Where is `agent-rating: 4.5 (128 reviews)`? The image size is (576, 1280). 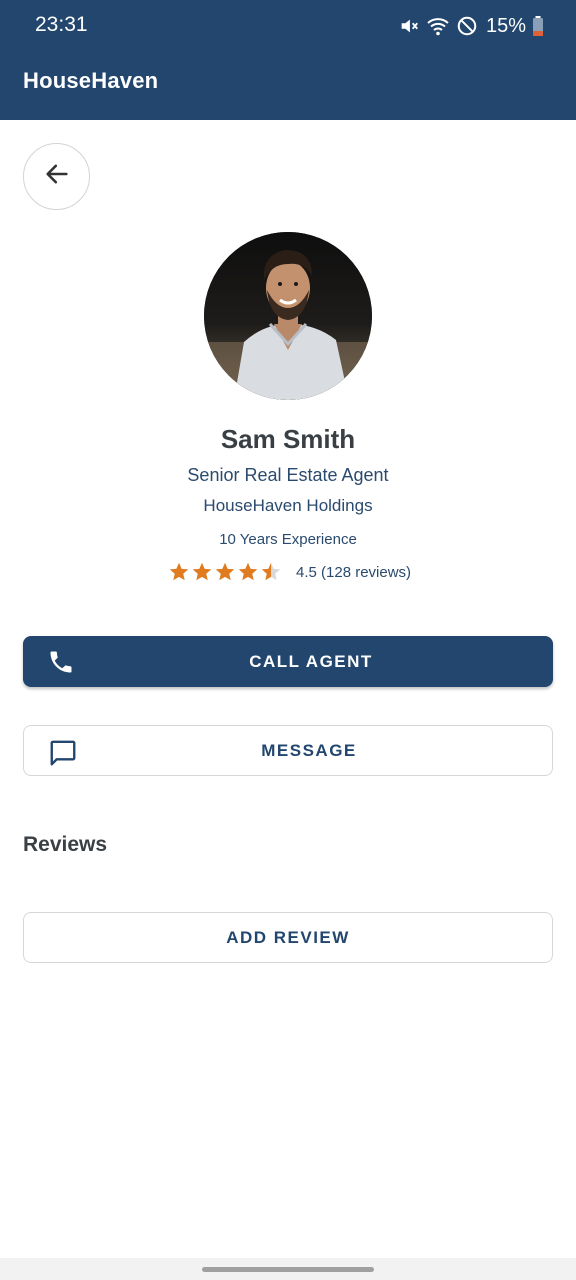 agent-rating: 4.5 (128 reviews) is located at coordinates (289, 572).